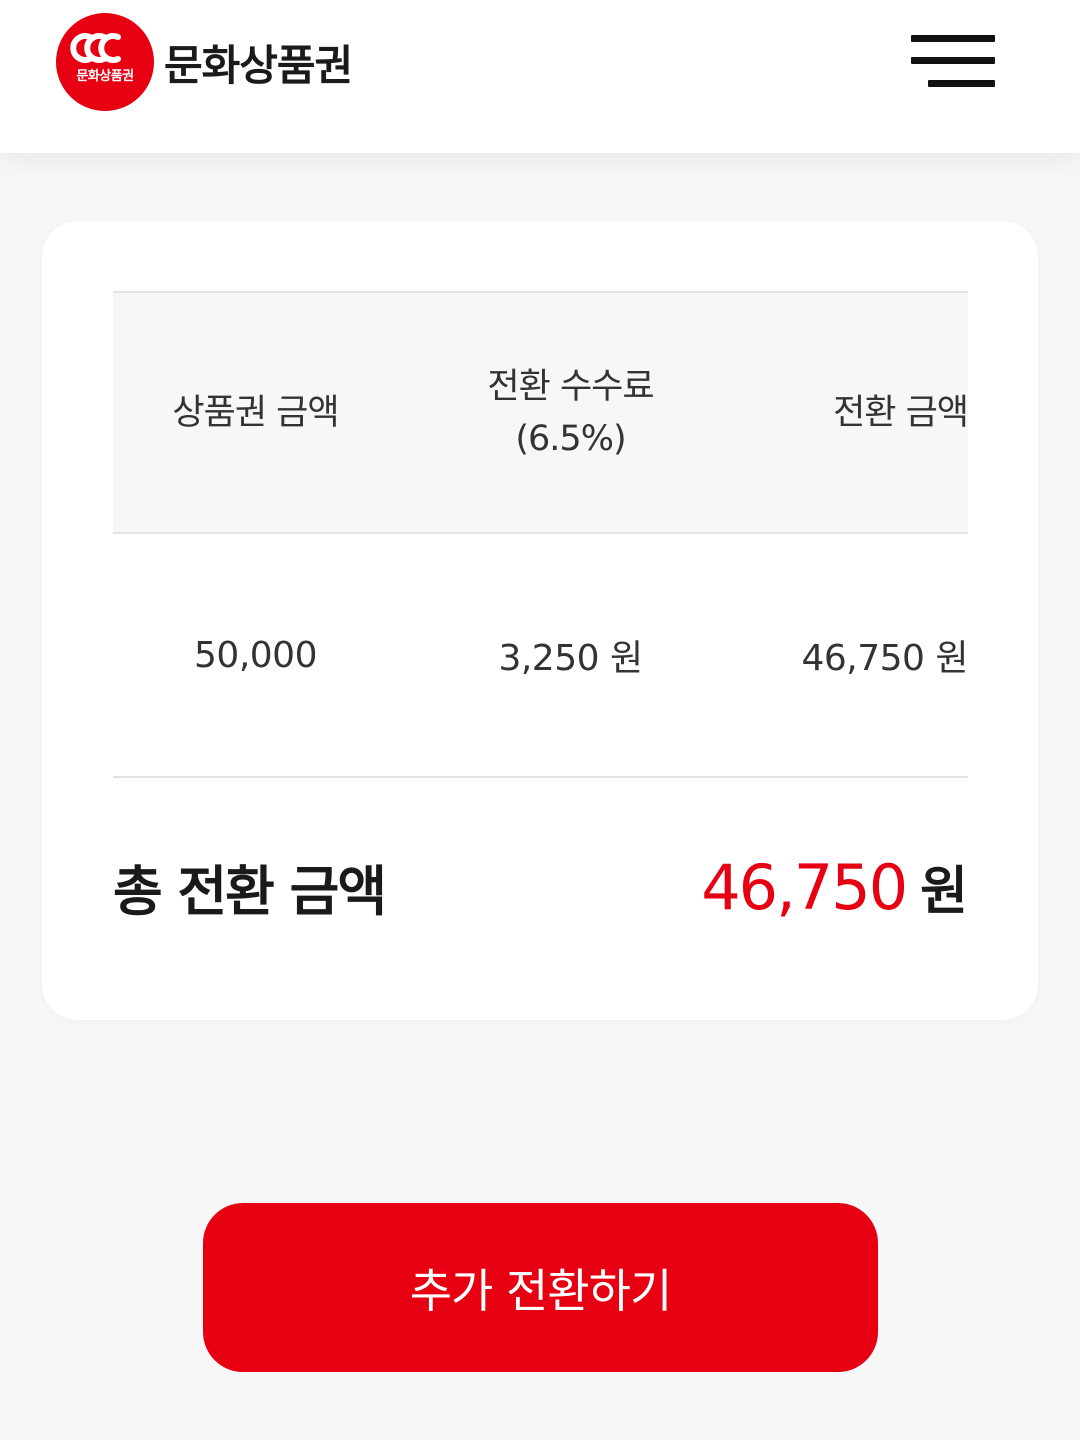  I want to click on header-conversion-fee: 전환 수수료 (6.5%), so click(570, 412).